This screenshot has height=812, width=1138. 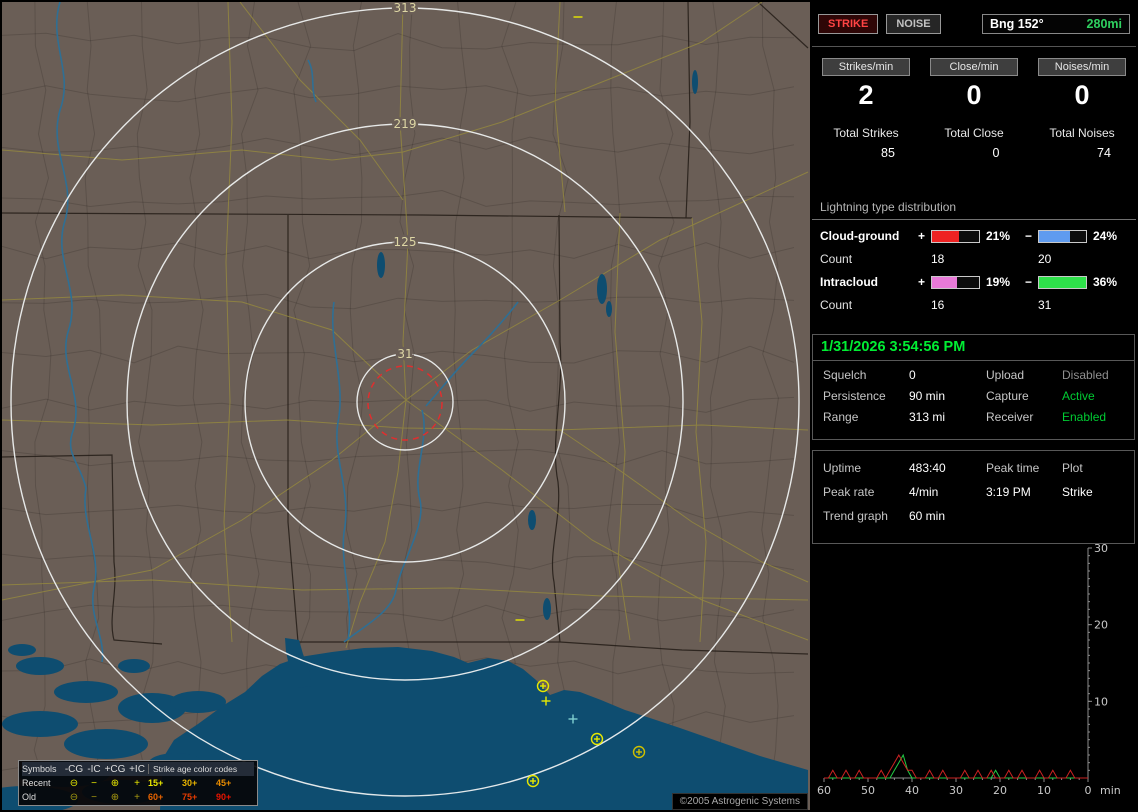 I want to click on status-row: Persistence 90 min Capture Active, so click(x=973, y=396).